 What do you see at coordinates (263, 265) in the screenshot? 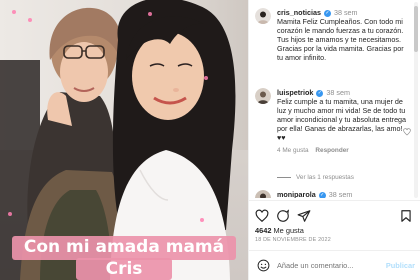
I see `emoji-icon` at bounding box center [263, 265].